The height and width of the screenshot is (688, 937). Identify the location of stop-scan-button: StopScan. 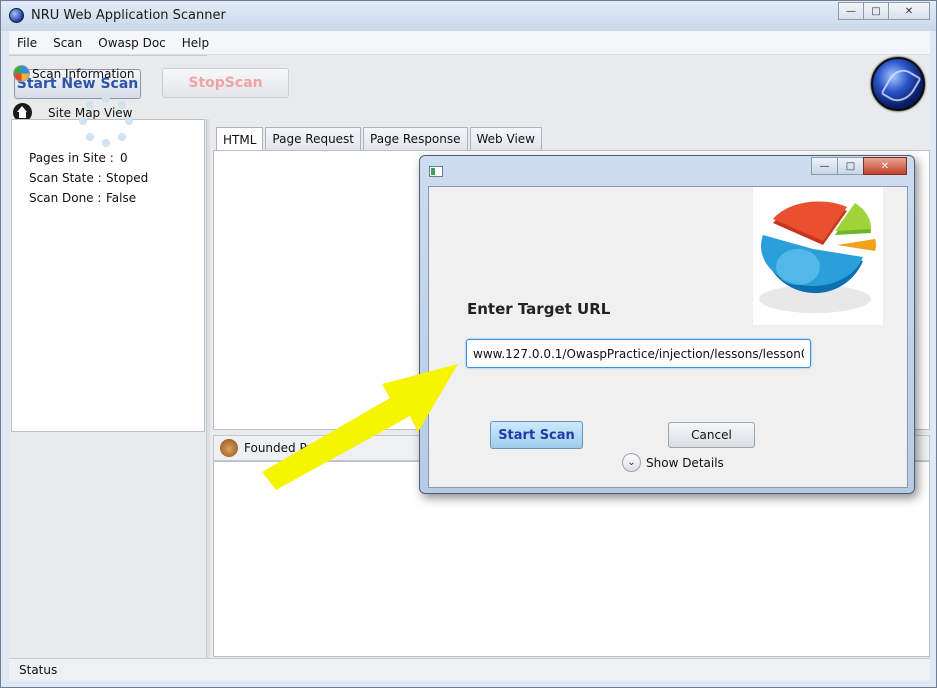
(225, 83).